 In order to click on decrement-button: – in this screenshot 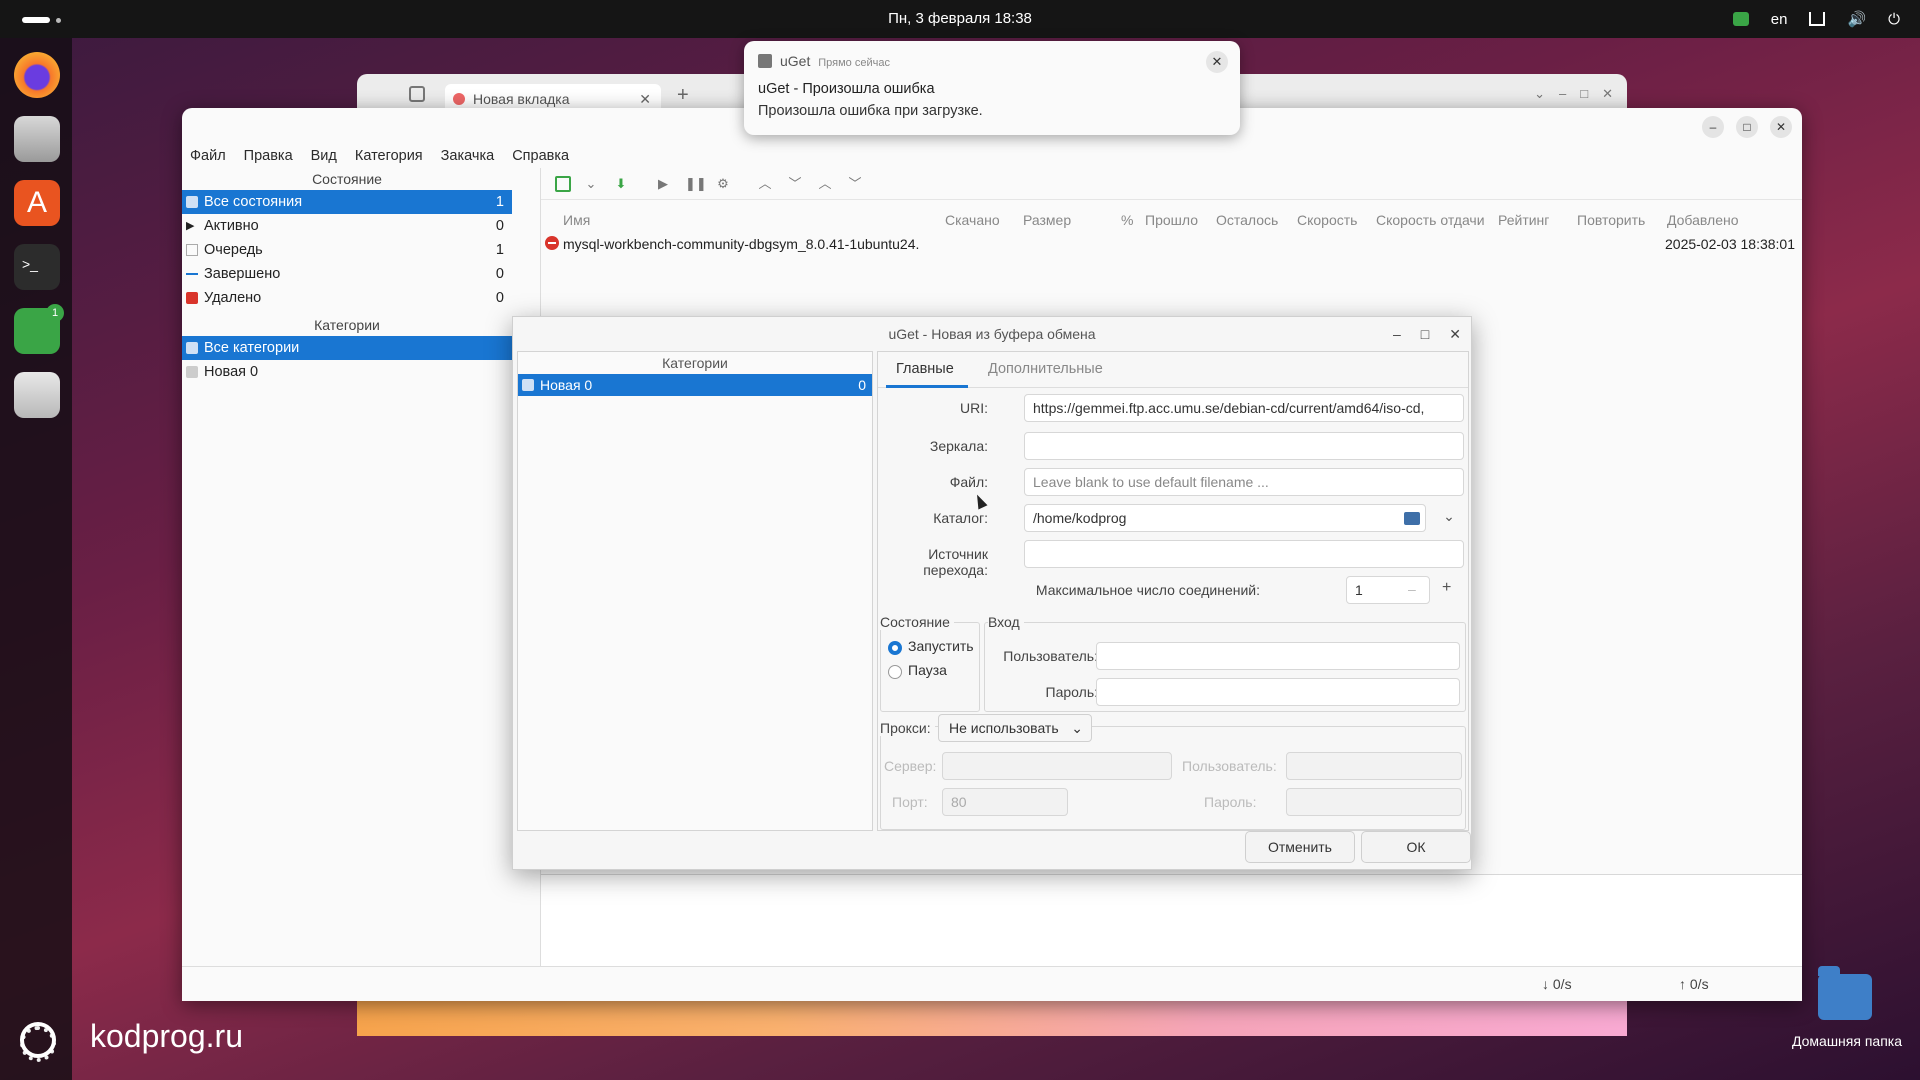, I will do `click(1412, 589)`.